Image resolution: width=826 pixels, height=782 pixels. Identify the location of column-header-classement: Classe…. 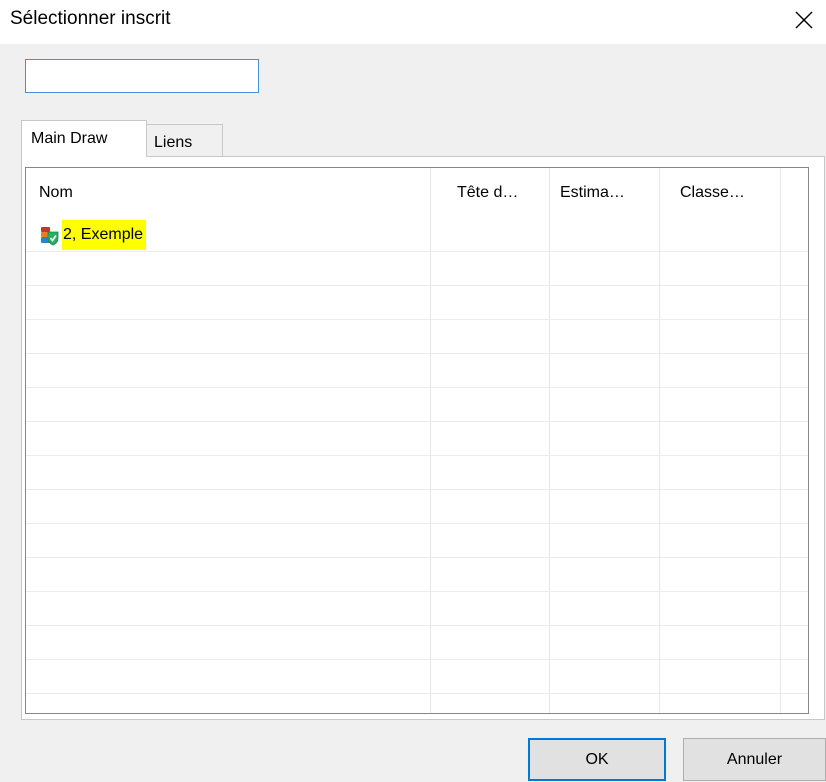
(712, 193).